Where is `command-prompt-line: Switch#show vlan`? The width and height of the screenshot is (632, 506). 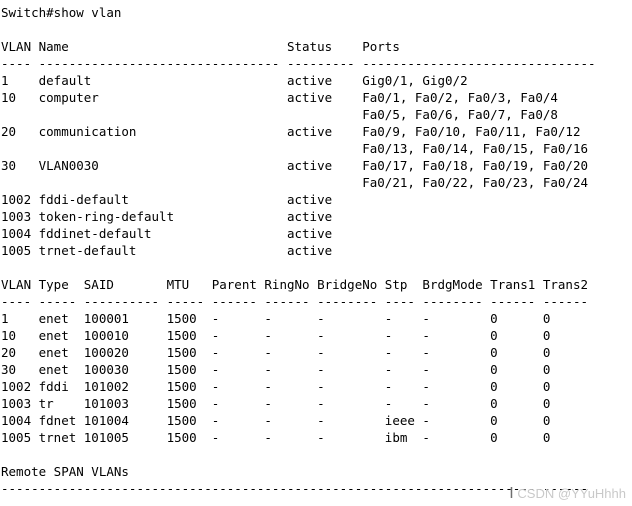
command-prompt-line: Switch#show vlan is located at coordinates (61, 12).